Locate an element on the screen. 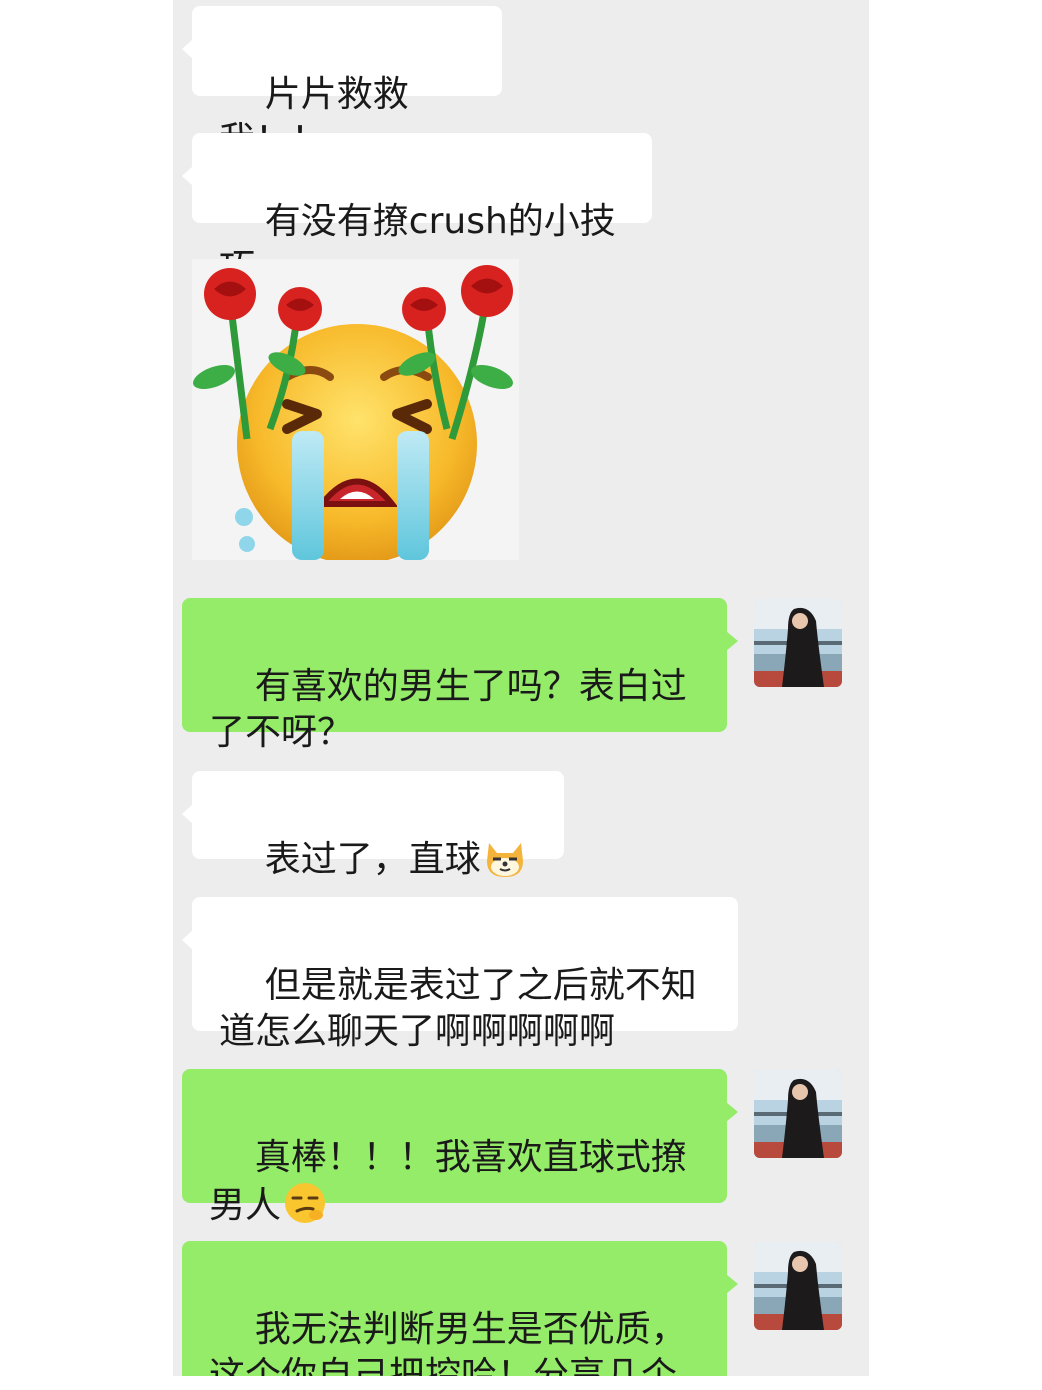 The image size is (1042, 1390). smirk-face-emoji is located at coordinates (305, 1209).